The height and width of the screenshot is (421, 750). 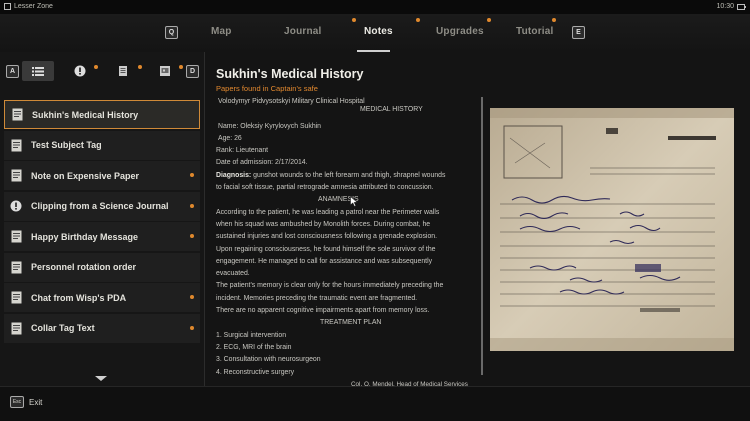 What do you see at coordinates (351, 323) in the screenshot?
I see `doc-treatment-heading: TREATMENT PLAN` at bounding box center [351, 323].